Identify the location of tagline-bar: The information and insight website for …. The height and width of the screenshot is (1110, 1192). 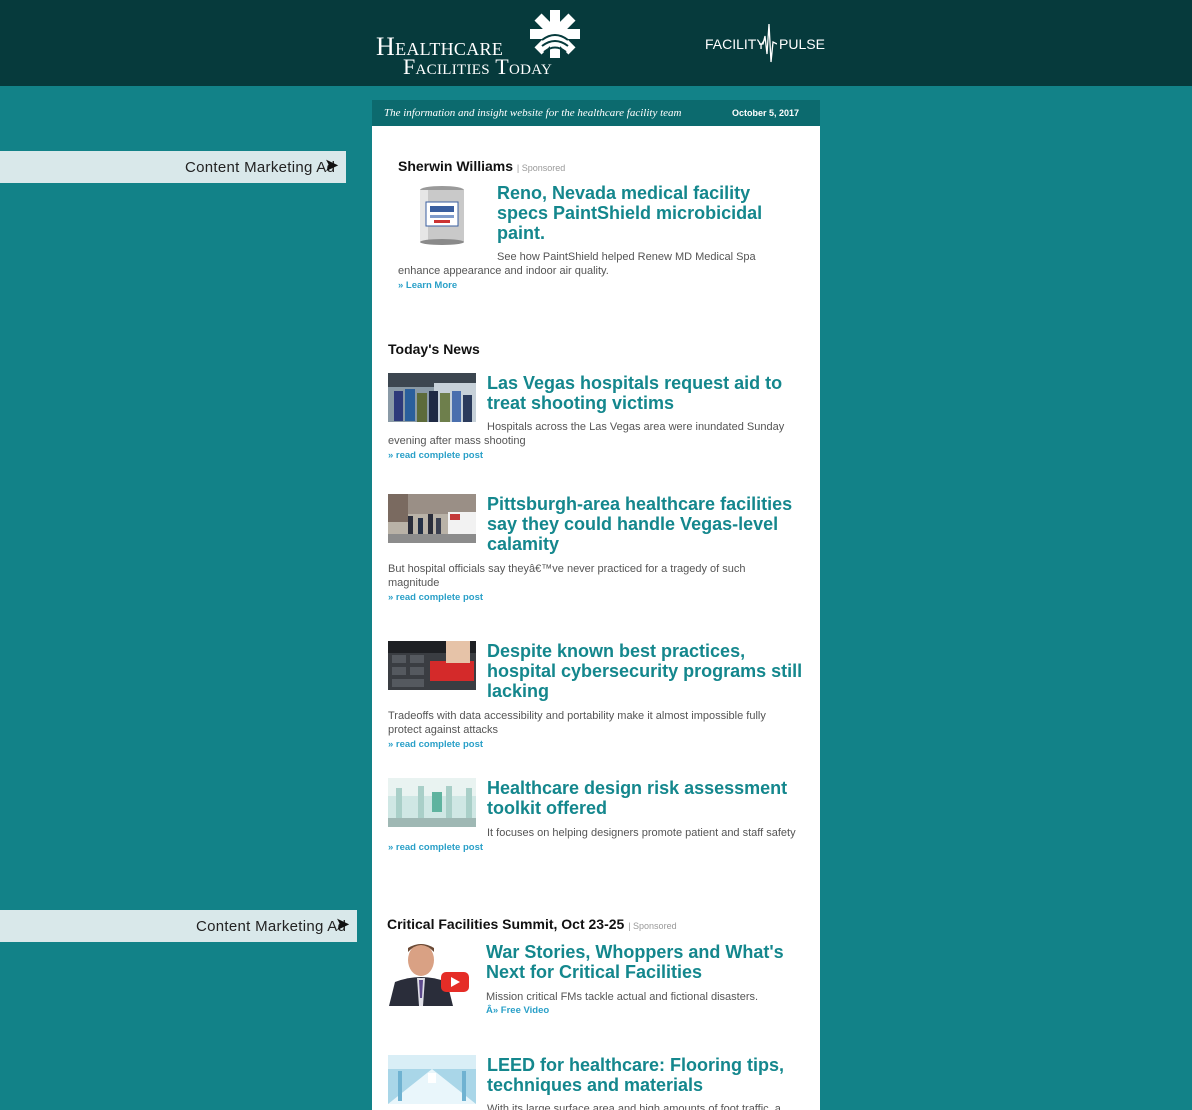
(596, 113).